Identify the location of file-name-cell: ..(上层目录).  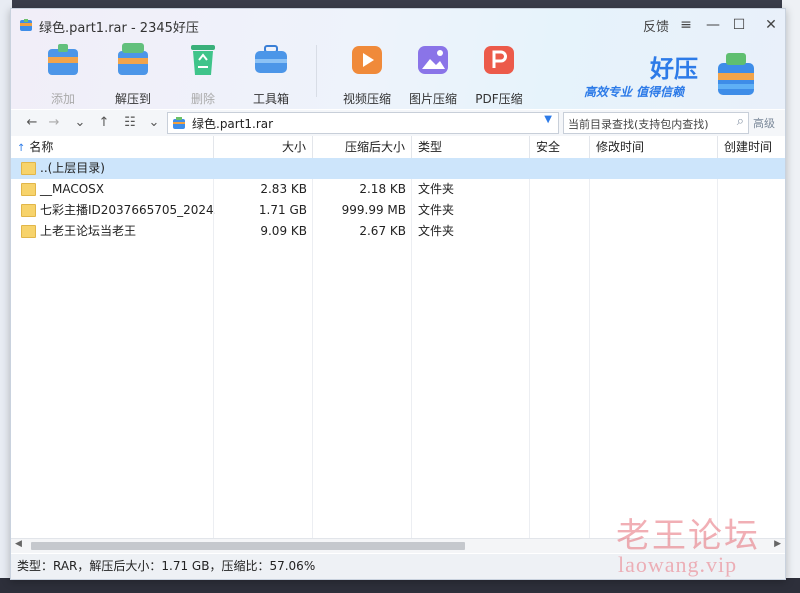
(115, 168).